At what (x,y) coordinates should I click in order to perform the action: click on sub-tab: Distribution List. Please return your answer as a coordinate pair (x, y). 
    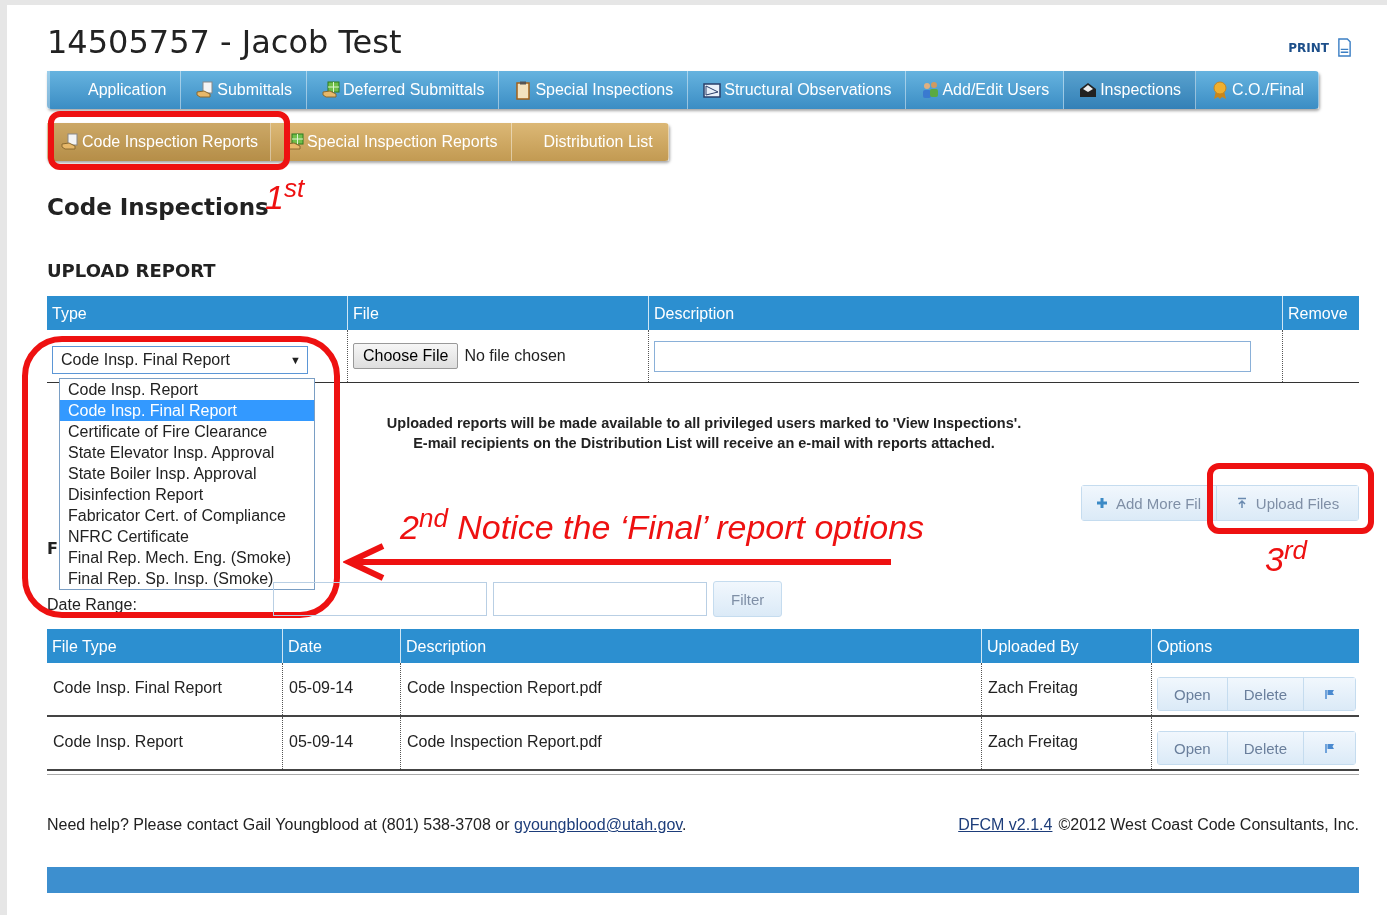
    Looking at the image, I should click on (590, 142).